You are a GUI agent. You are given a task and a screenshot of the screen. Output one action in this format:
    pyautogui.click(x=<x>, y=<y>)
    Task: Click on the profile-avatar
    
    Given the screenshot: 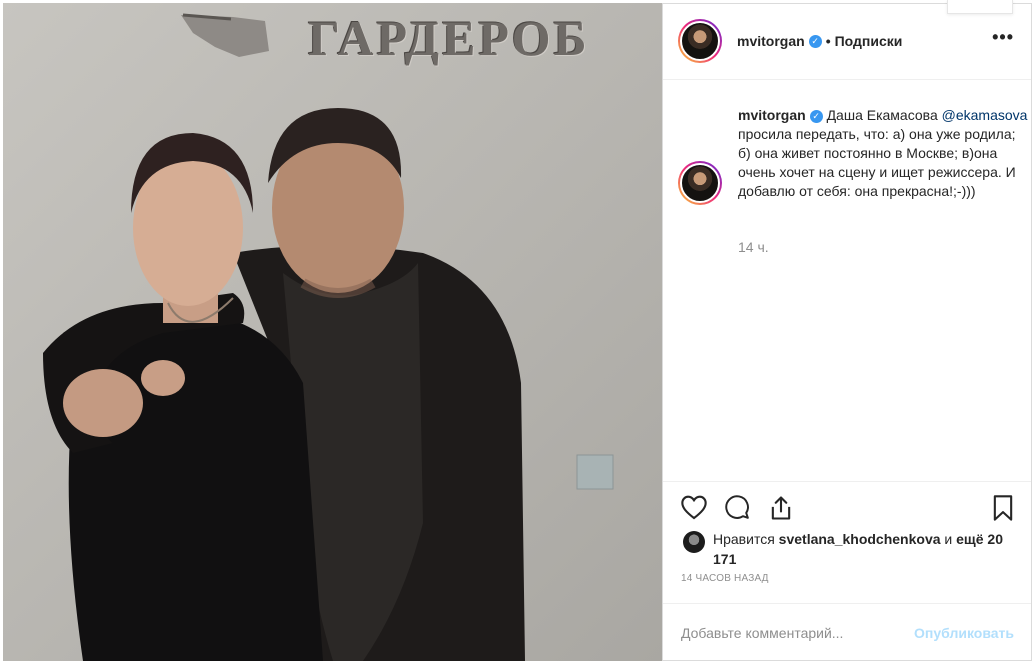 What is the action you would take?
    pyautogui.click(x=700, y=41)
    